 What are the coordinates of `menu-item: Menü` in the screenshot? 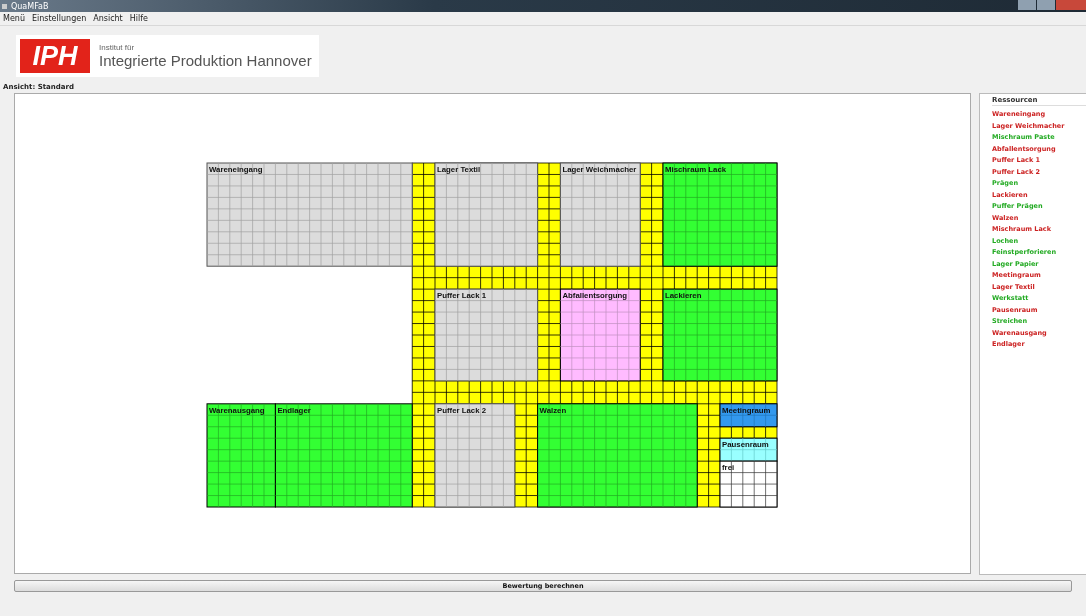 It's located at (14, 18).